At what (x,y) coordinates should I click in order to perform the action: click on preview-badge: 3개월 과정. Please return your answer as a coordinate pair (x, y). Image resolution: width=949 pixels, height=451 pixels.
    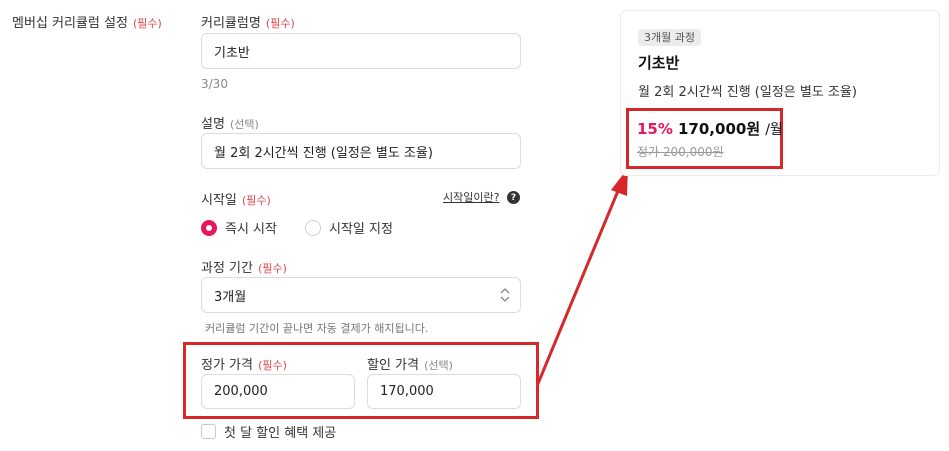
    Looking at the image, I should click on (669, 36).